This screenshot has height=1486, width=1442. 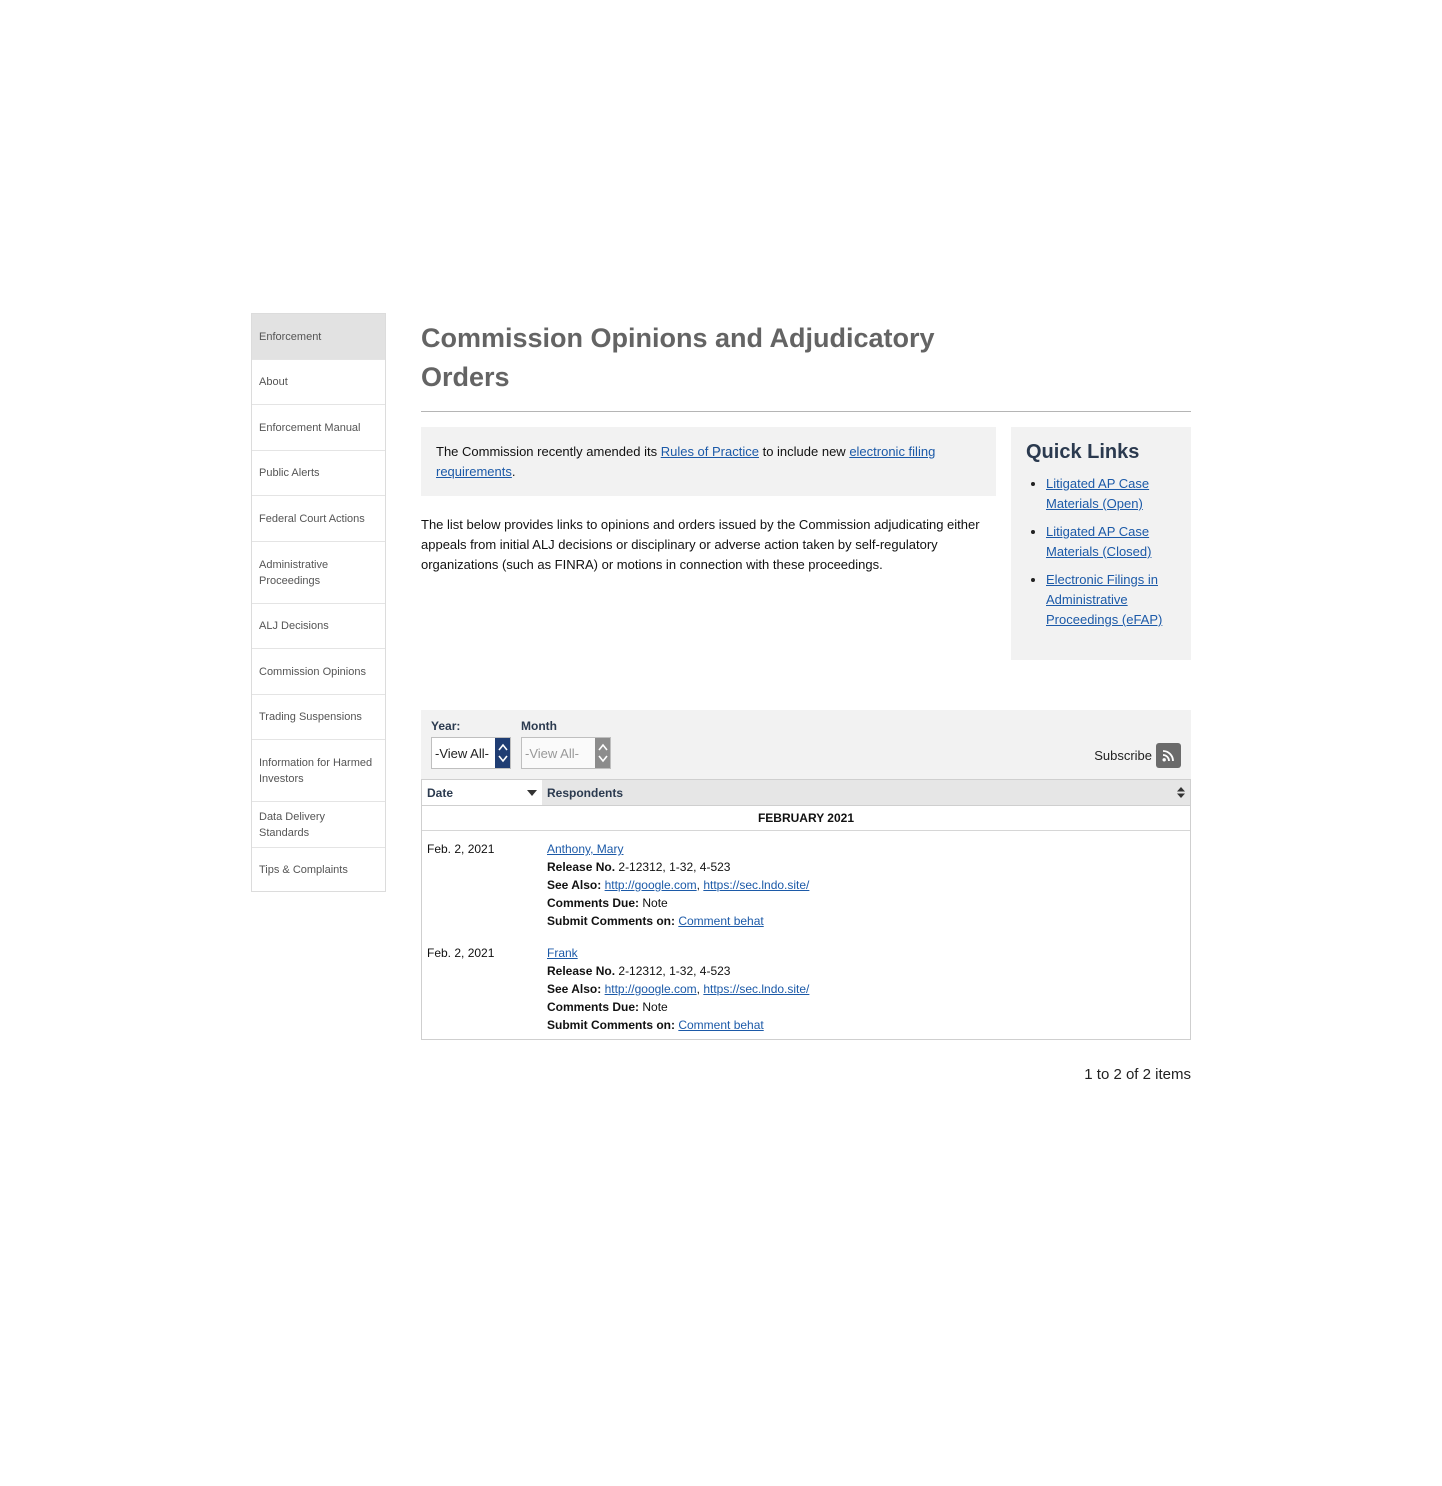 I want to click on date-header-label: Date, so click(x=440, y=792).